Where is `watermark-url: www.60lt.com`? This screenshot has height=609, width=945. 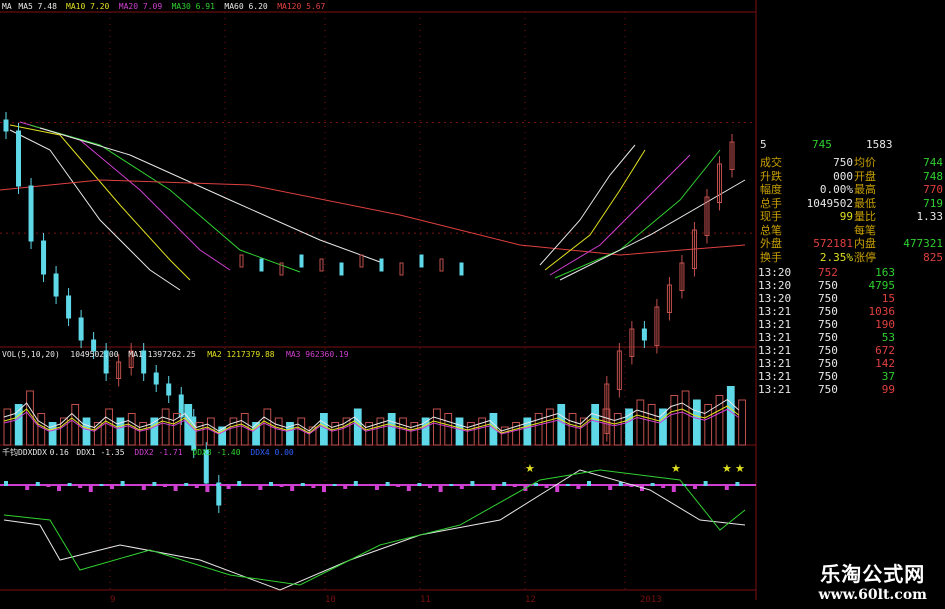
watermark-url: www.60lt.com is located at coordinates (872, 595).